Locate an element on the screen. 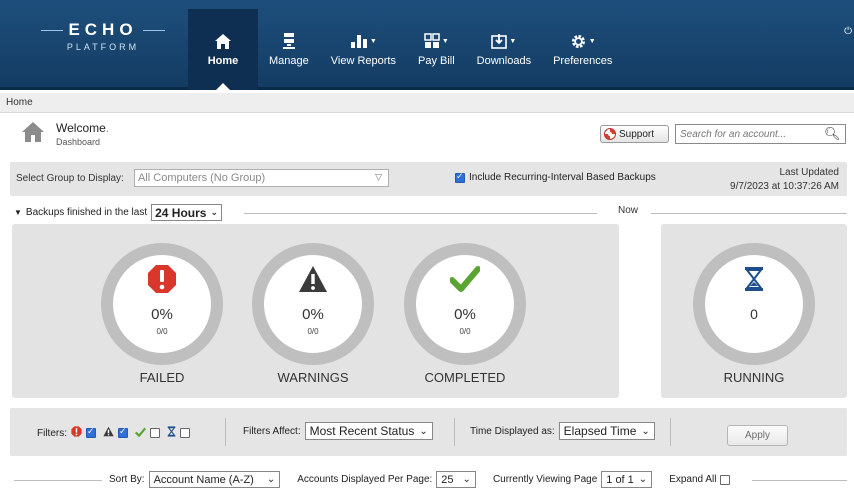  nav-manage: Manage is located at coordinates (289, 49).